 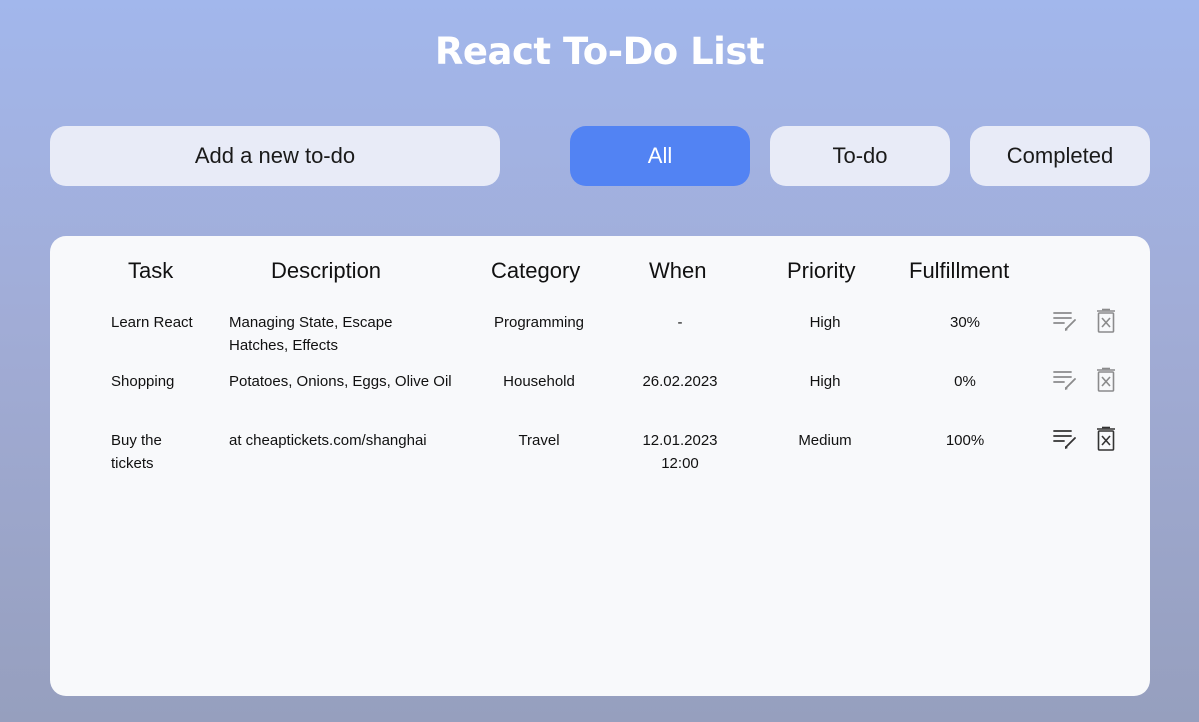 What do you see at coordinates (680, 452) in the screenshot?
I see `when-cell: 12.01.2023 12:00` at bounding box center [680, 452].